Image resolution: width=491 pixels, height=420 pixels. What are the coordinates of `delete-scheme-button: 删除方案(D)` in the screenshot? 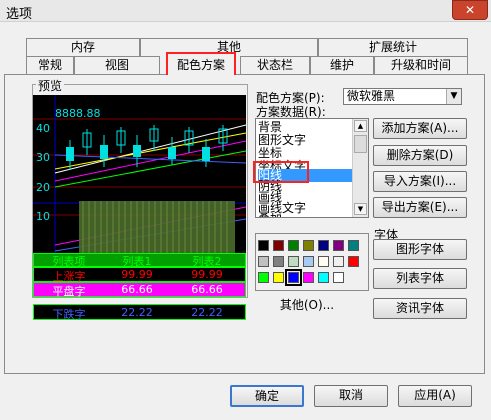 It's located at (420, 155).